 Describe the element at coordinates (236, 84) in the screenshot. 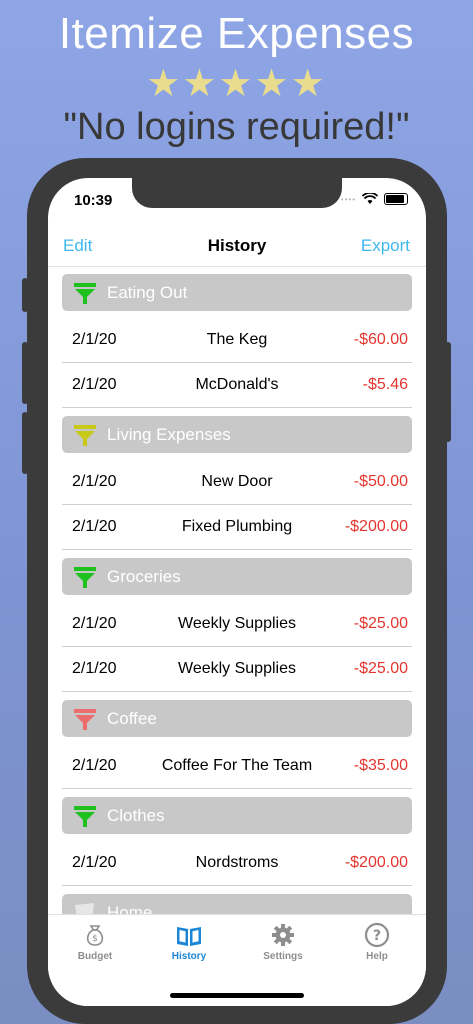

I see `rating-stars: ★★★★★` at that location.